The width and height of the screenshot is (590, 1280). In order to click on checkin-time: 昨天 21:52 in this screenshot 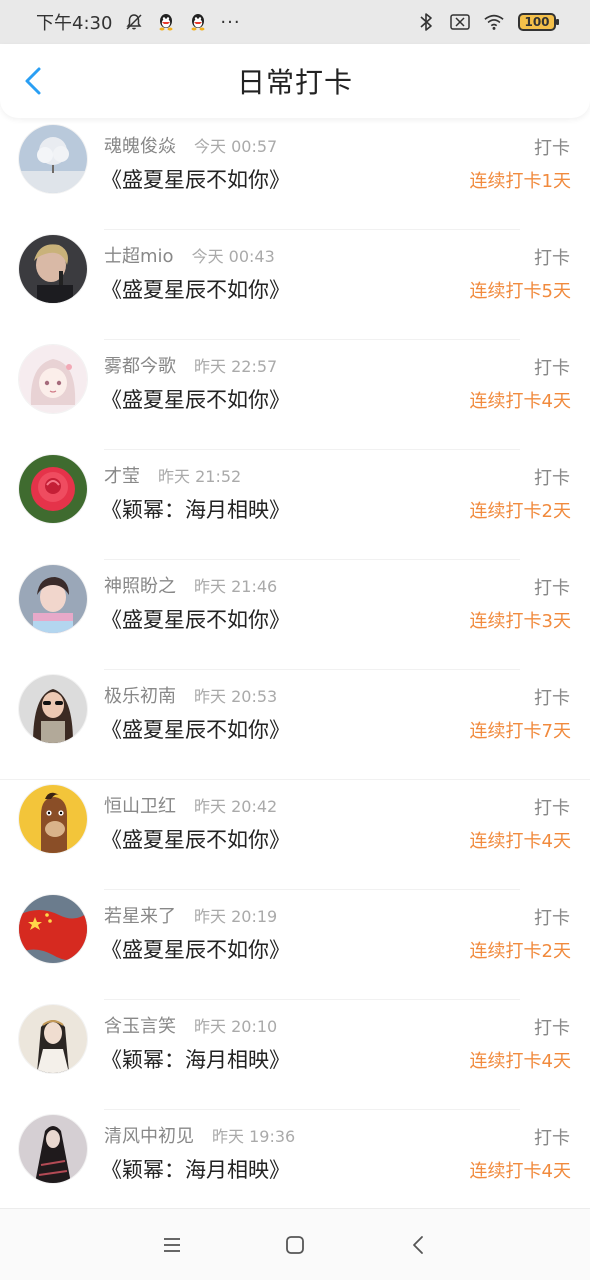, I will do `click(200, 476)`.